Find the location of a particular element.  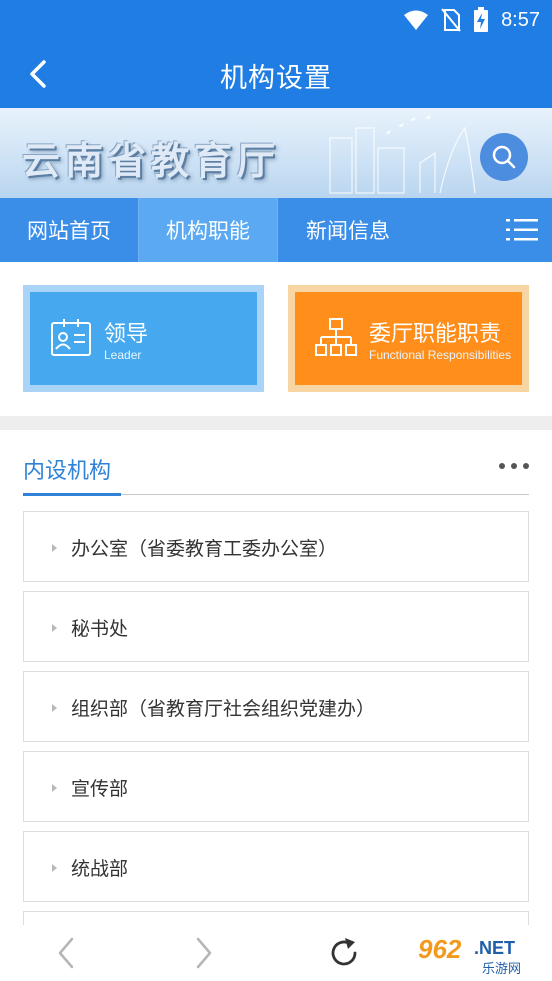

search-icon is located at coordinates (504, 157).